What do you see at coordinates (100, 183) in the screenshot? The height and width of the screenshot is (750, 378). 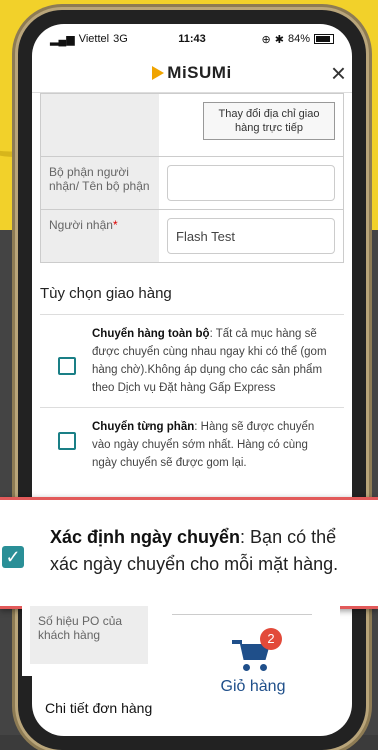 I see `department-label: Bộ phận người nhận/ Tên bộ phận` at bounding box center [100, 183].